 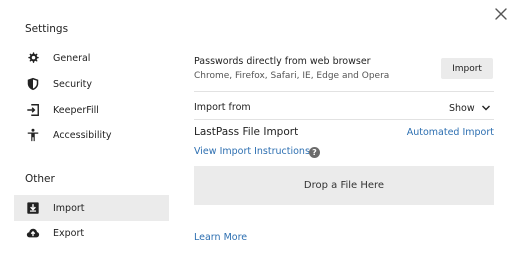 I want to click on cloud-upload-icon, so click(x=33, y=233).